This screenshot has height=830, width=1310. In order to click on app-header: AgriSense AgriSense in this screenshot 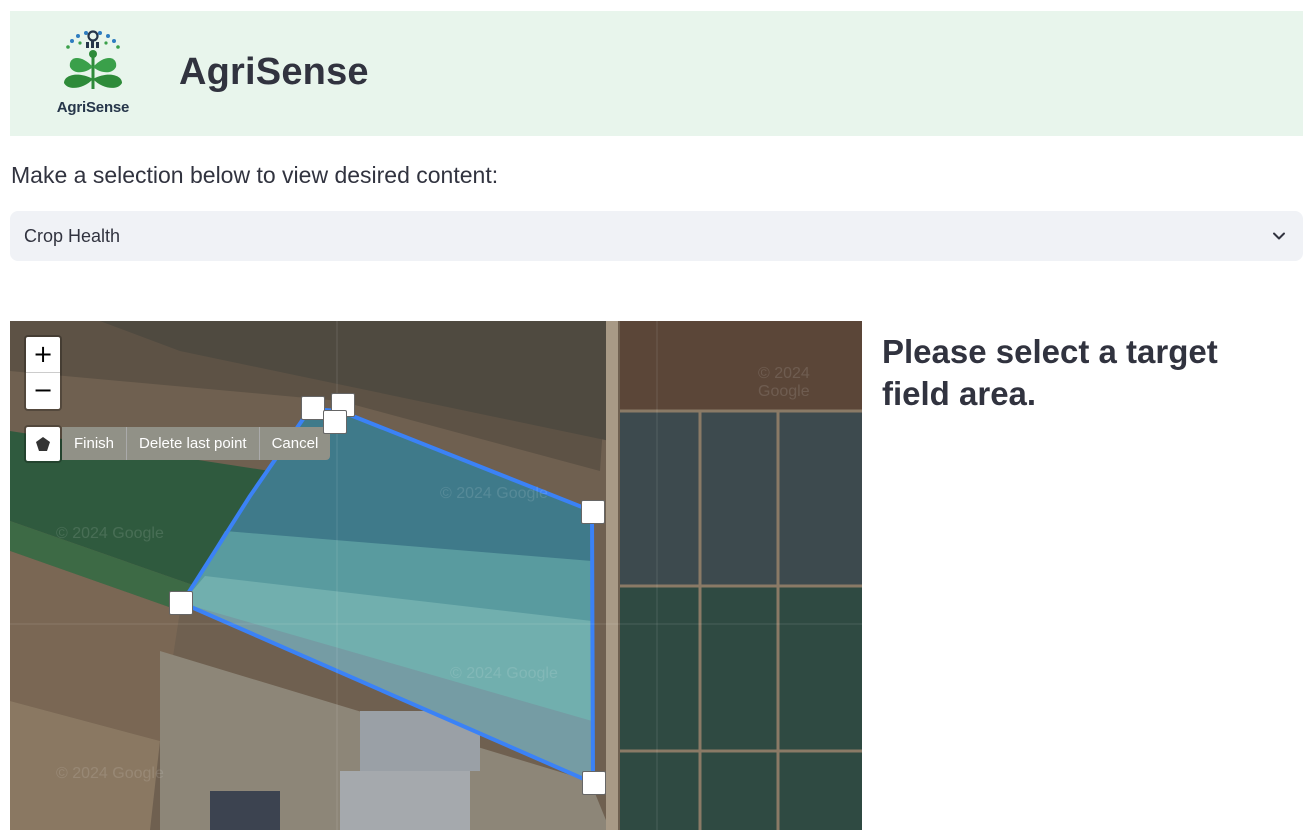, I will do `click(656, 73)`.